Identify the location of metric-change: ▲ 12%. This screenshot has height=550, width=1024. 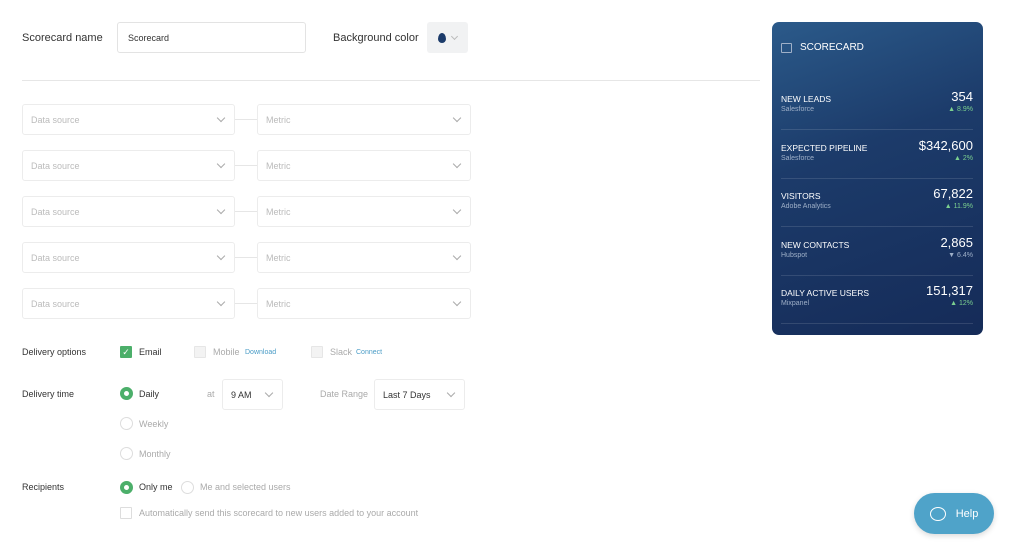
(961, 303).